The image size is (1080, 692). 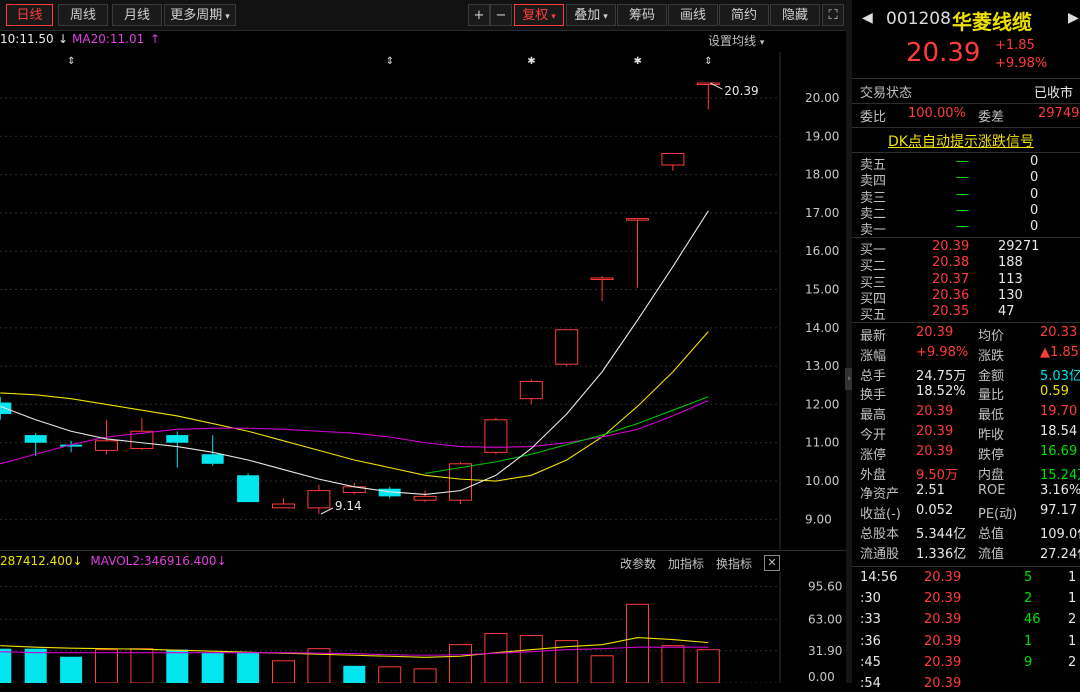 What do you see at coordinates (479, 15) in the screenshot?
I see `zoom-in-button: +` at bounding box center [479, 15].